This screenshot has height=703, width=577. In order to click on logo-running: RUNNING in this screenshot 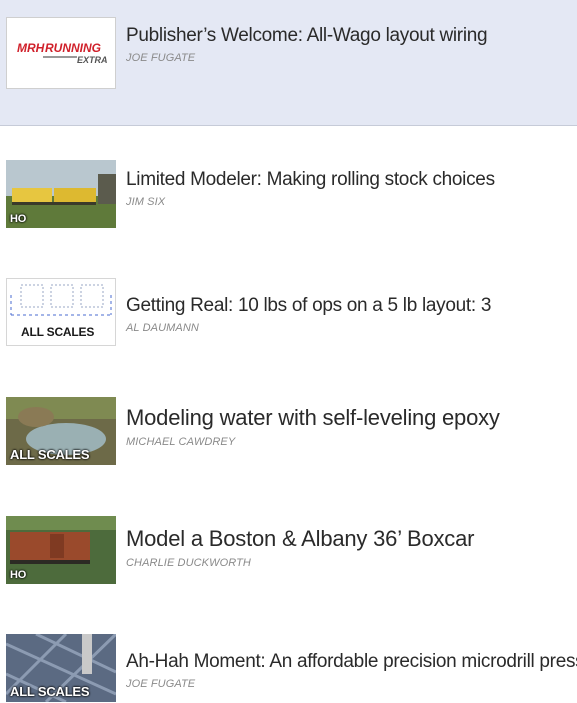, I will do `click(73, 48)`.